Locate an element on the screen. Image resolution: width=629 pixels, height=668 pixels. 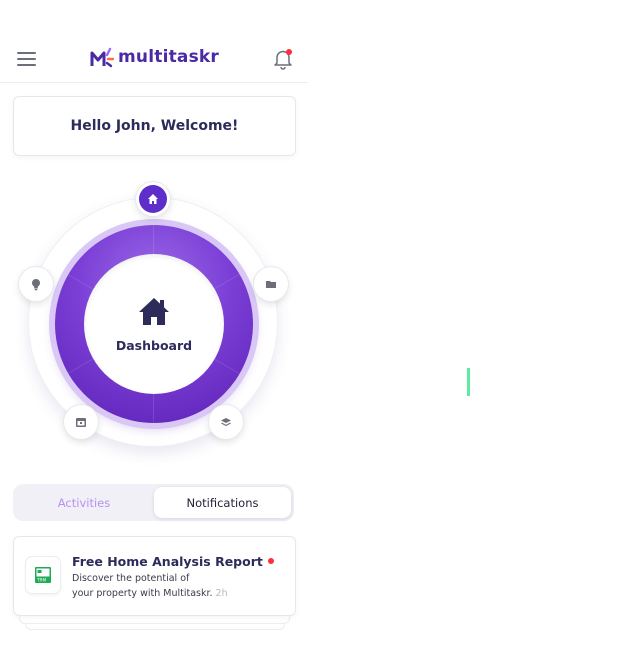
logo-text: multitaskr is located at coordinates (169, 57).